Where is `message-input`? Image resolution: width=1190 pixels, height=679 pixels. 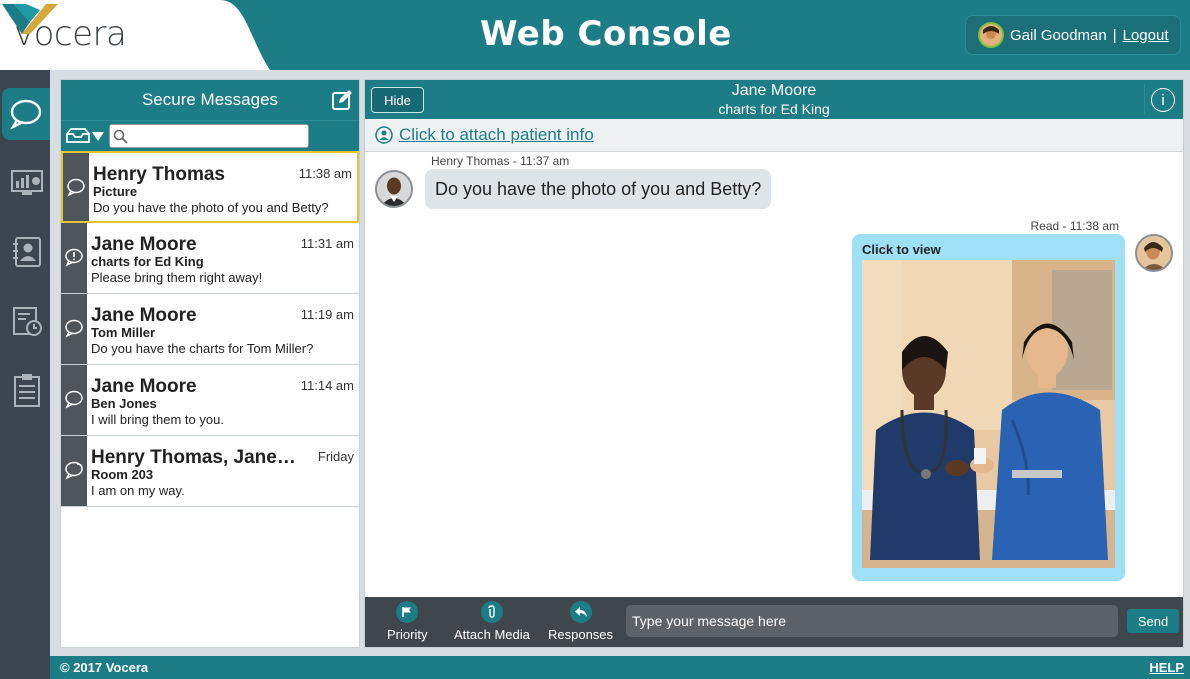 message-input is located at coordinates (872, 621).